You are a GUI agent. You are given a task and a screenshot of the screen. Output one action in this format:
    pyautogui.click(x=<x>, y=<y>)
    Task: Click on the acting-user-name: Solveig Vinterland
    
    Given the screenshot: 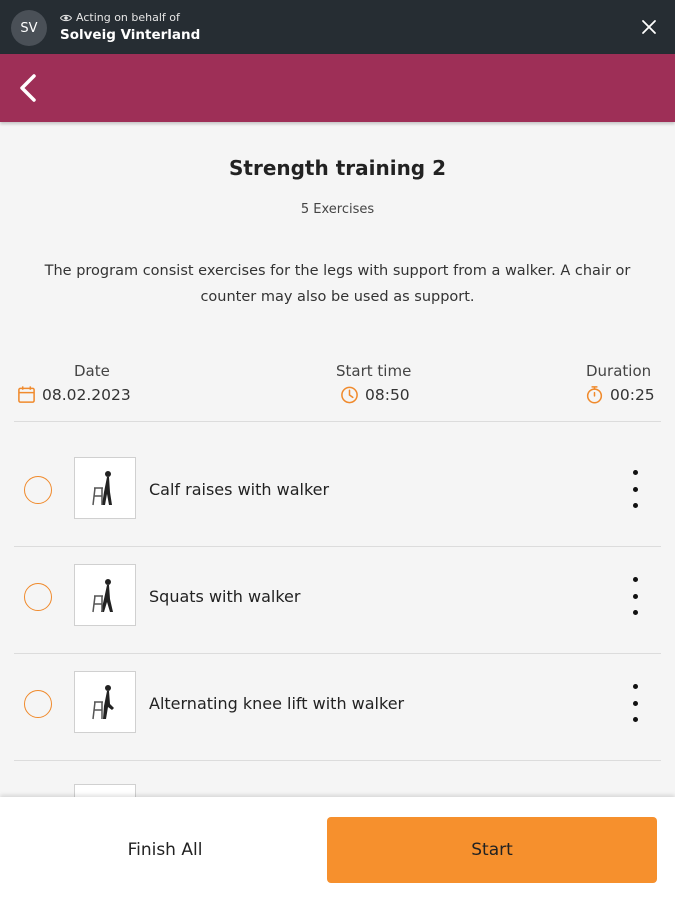 What is the action you would take?
    pyautogui.click(x=130, y=35)
    